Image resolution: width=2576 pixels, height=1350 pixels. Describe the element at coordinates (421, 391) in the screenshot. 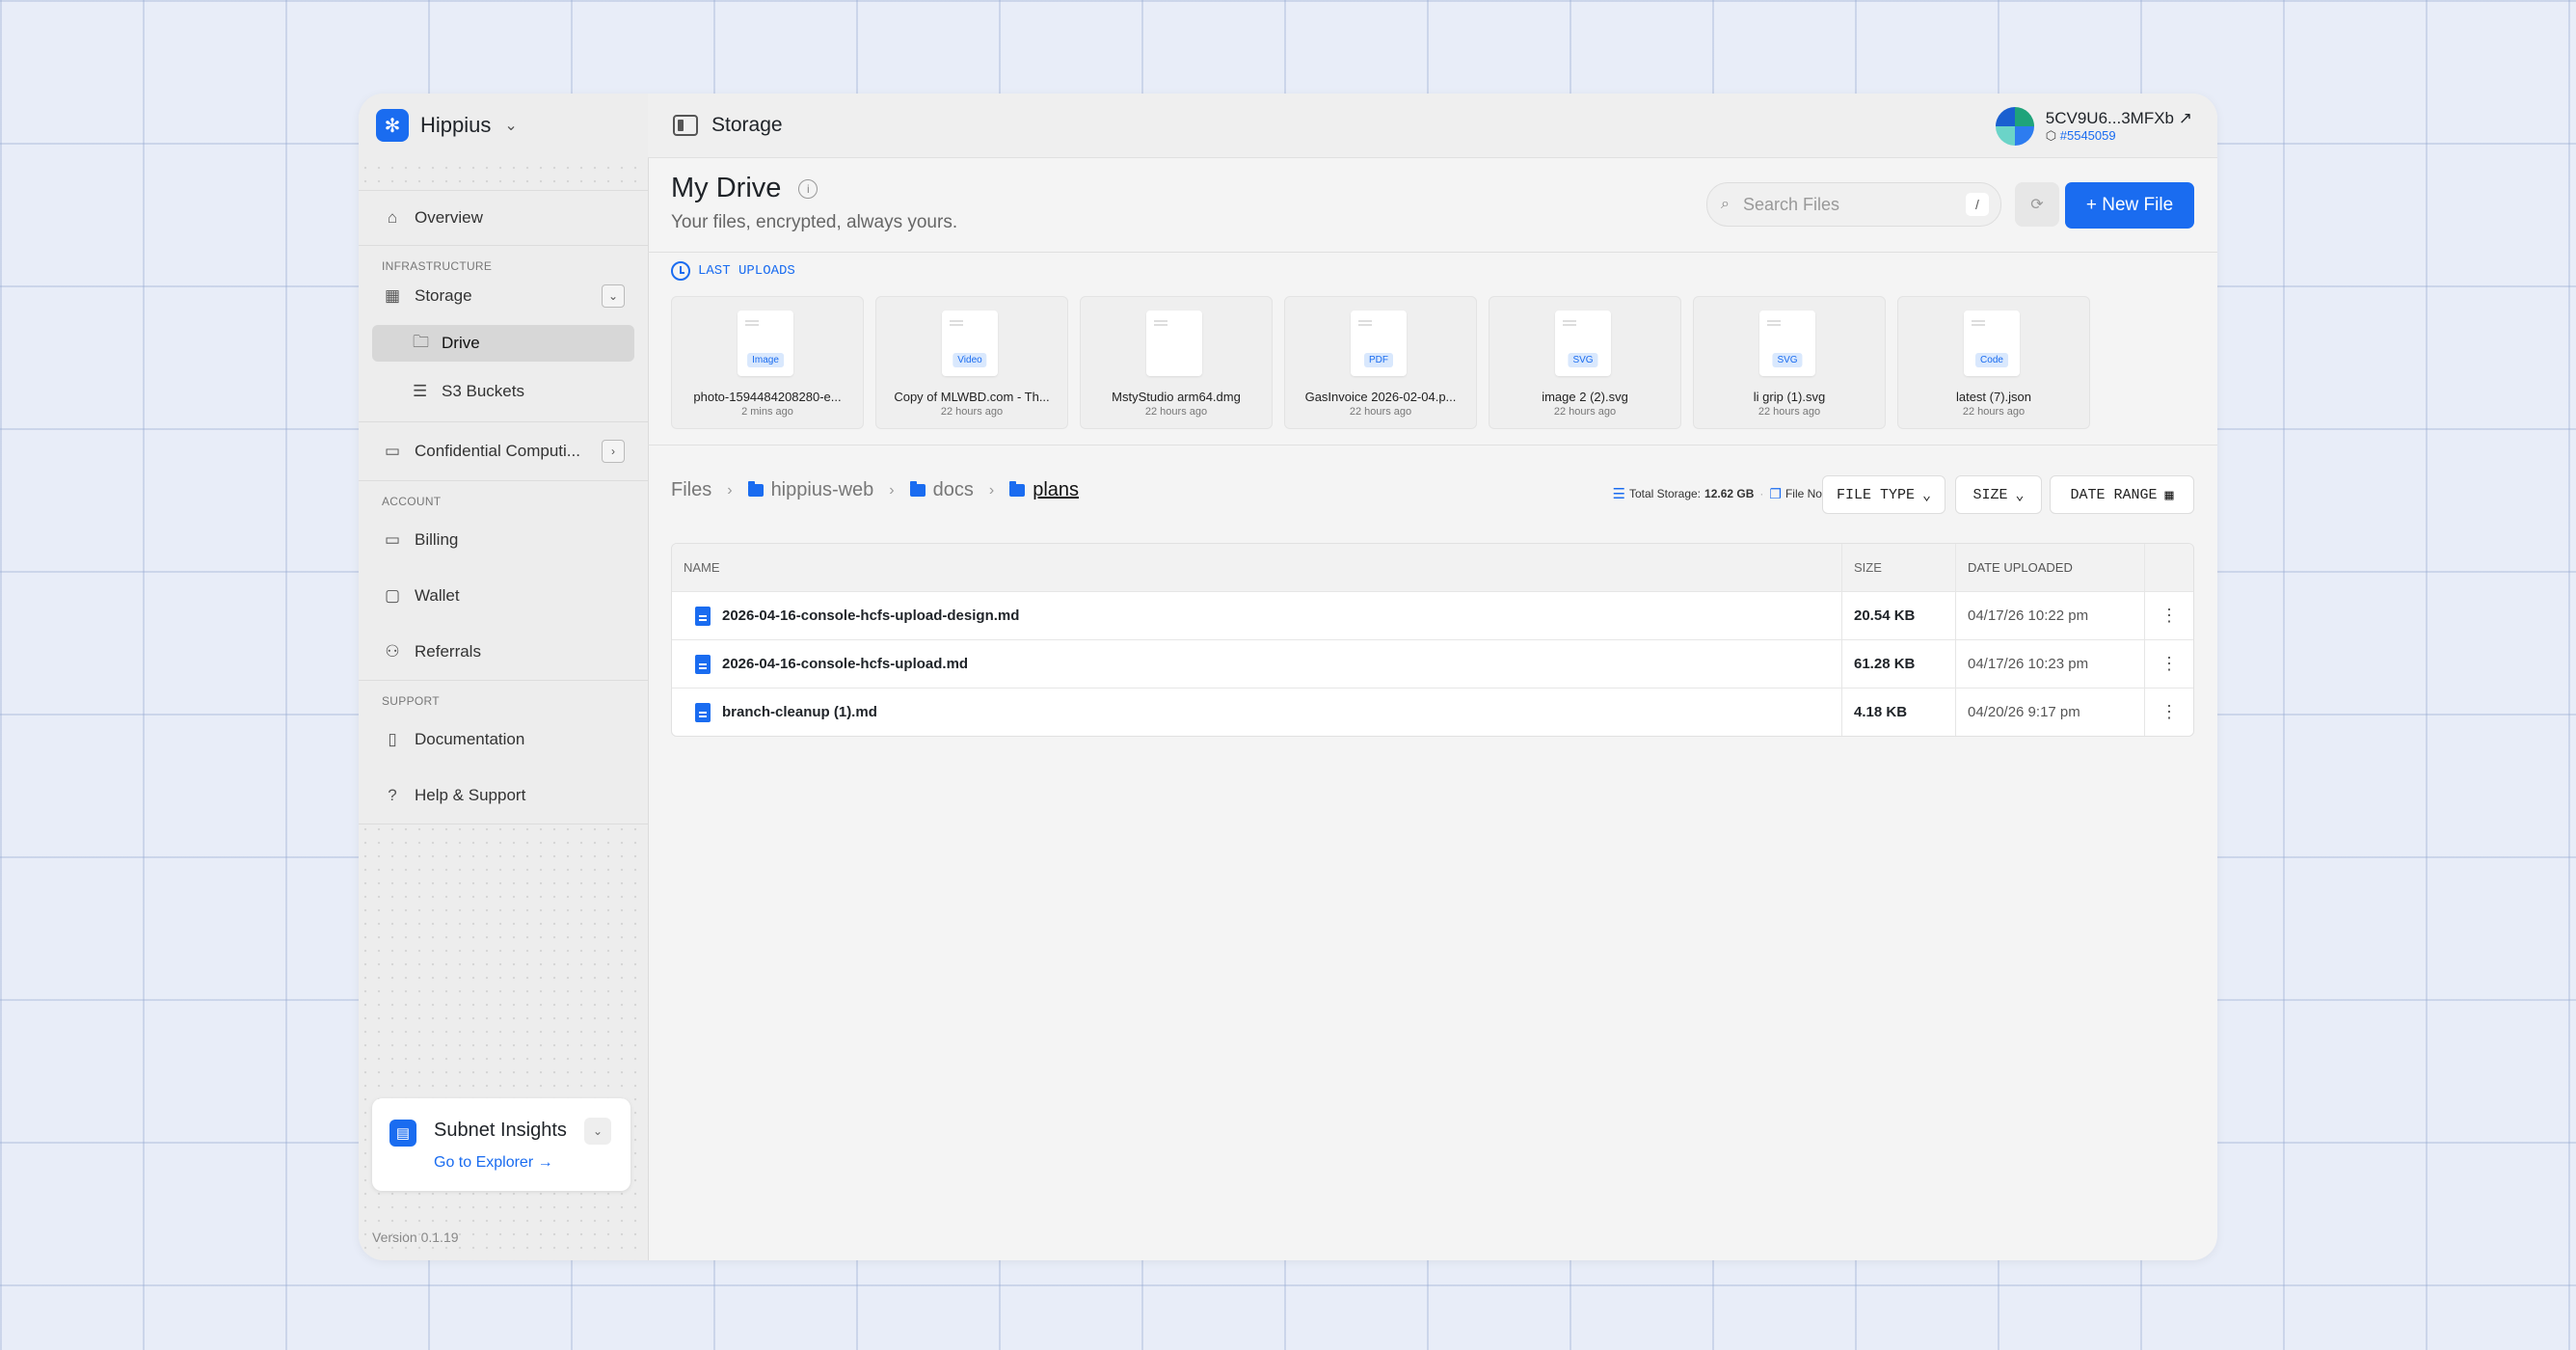

I see `database-icon: ☰` at that location.